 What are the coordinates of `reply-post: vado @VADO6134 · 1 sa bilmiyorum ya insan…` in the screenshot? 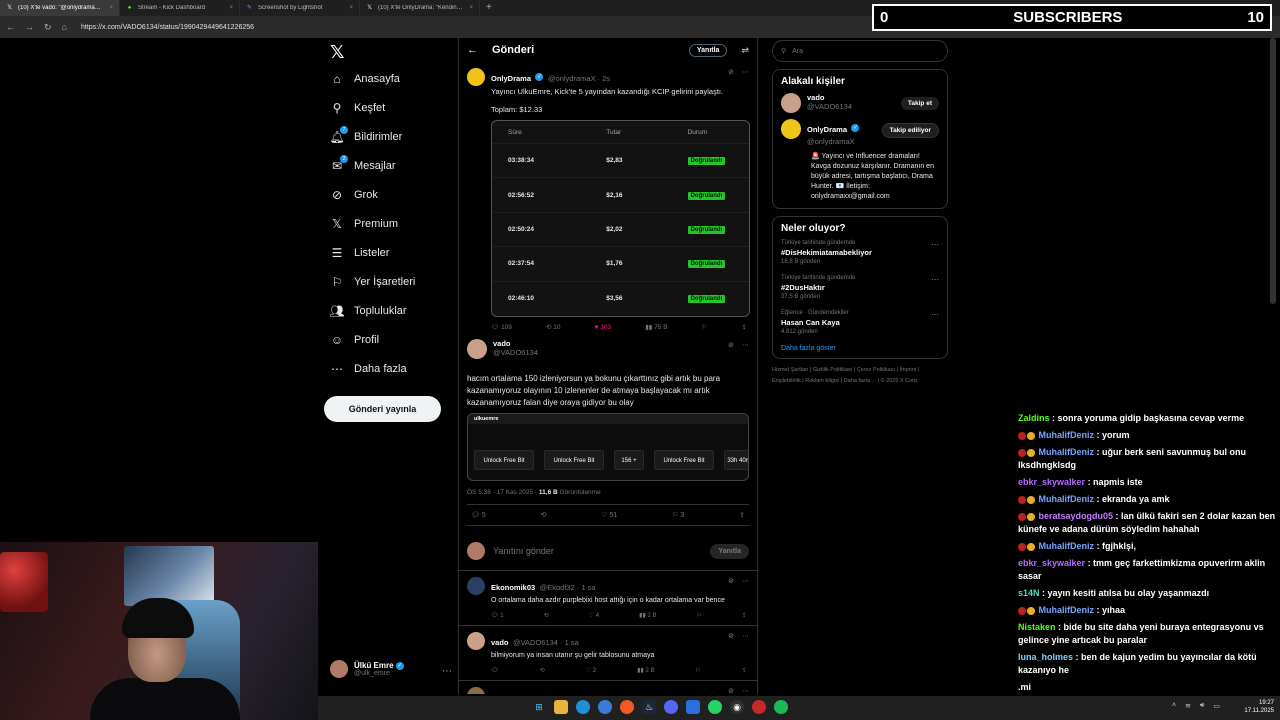 It's located at (608, 653).